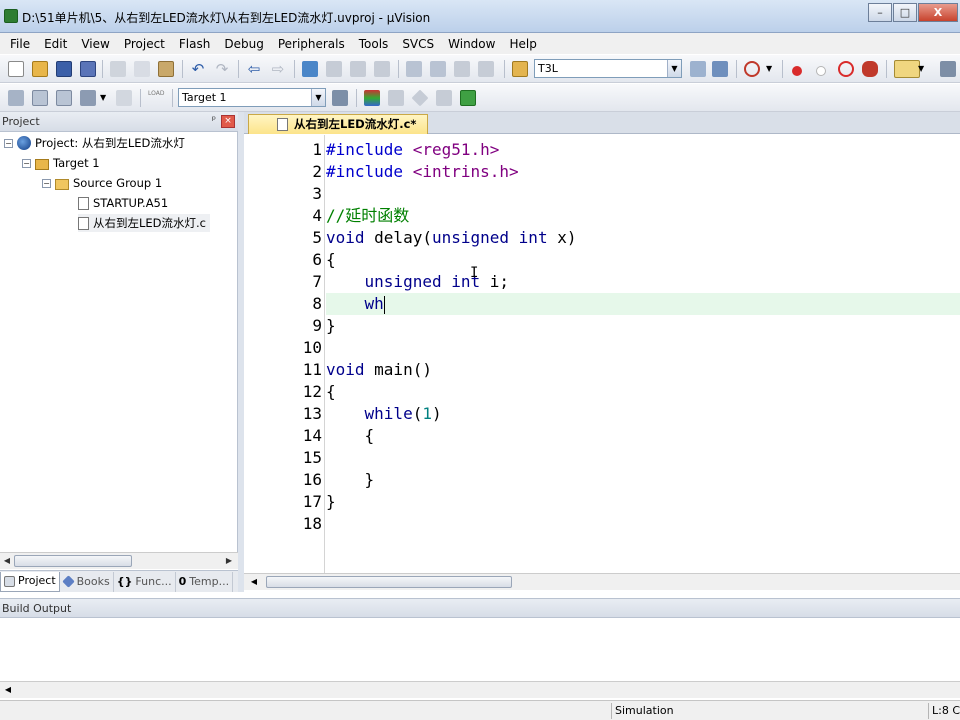 This screenshot has width=960, height=720. Describe the element at coordinates (444, 98) in the screenshot. I see `select-software-packs-icon` at that location.